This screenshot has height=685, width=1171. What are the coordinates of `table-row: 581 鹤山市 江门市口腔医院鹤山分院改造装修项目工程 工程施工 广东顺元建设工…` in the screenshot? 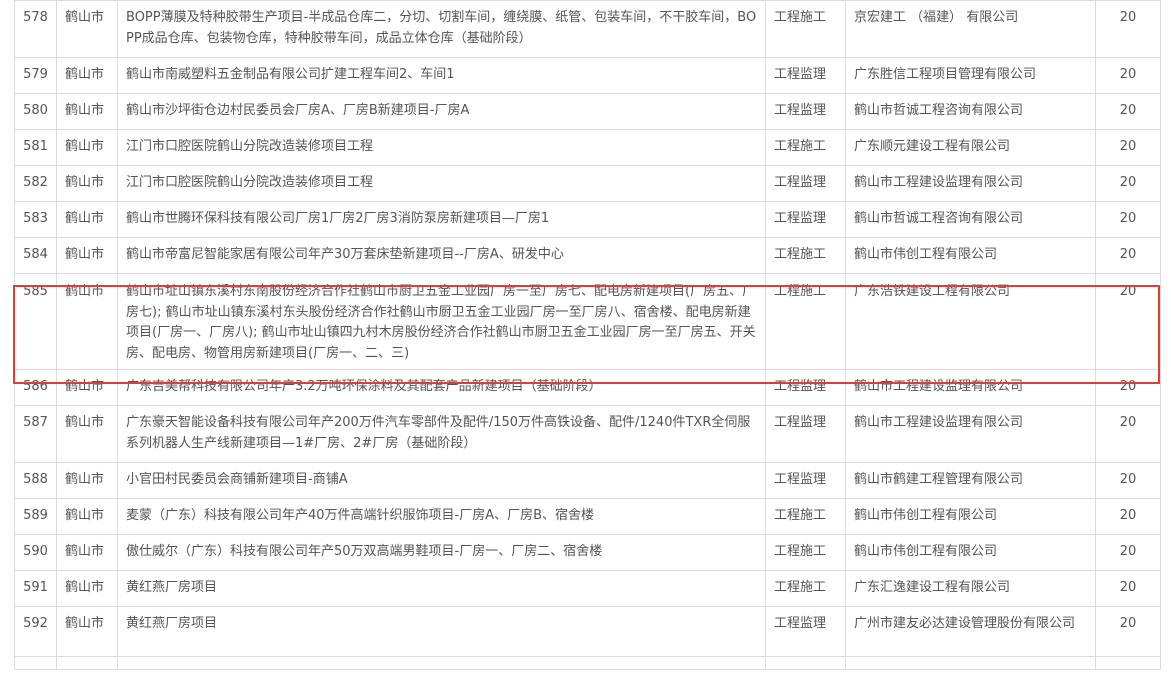 It's located at (587, 147).